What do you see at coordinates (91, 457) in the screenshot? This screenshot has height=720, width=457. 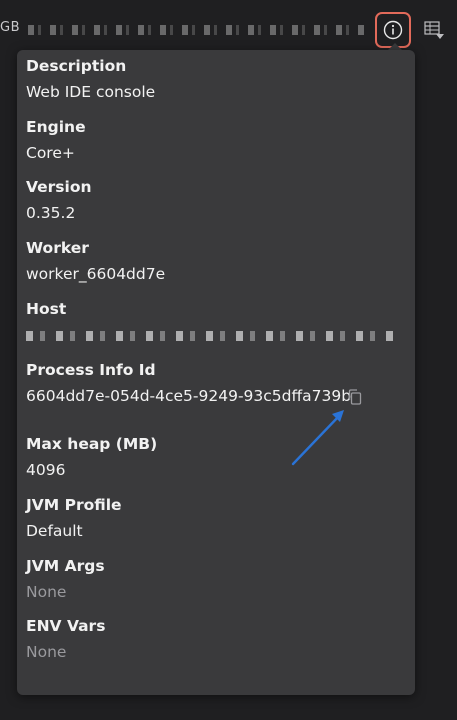 I see `field-max-heap: Max heap (MB) 4096` at bounding box center [91, 457].